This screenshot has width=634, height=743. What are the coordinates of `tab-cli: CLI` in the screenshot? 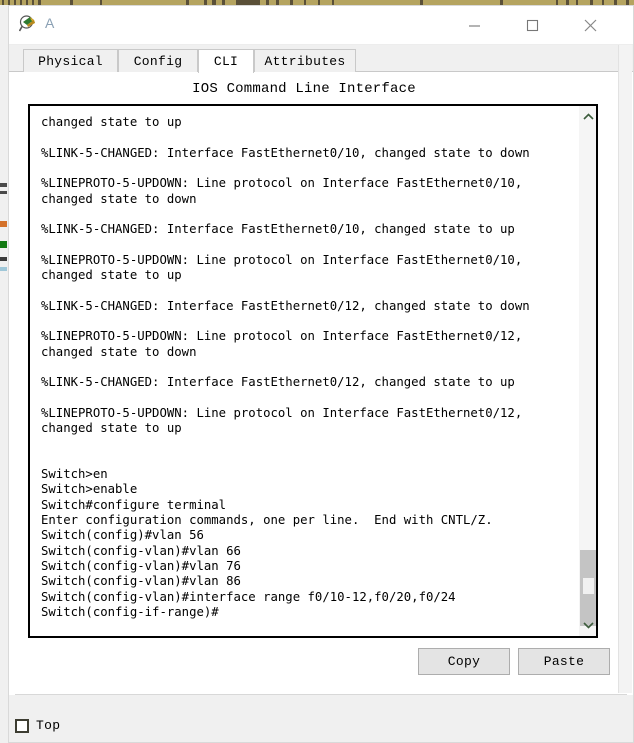 It's located at (226, 61).